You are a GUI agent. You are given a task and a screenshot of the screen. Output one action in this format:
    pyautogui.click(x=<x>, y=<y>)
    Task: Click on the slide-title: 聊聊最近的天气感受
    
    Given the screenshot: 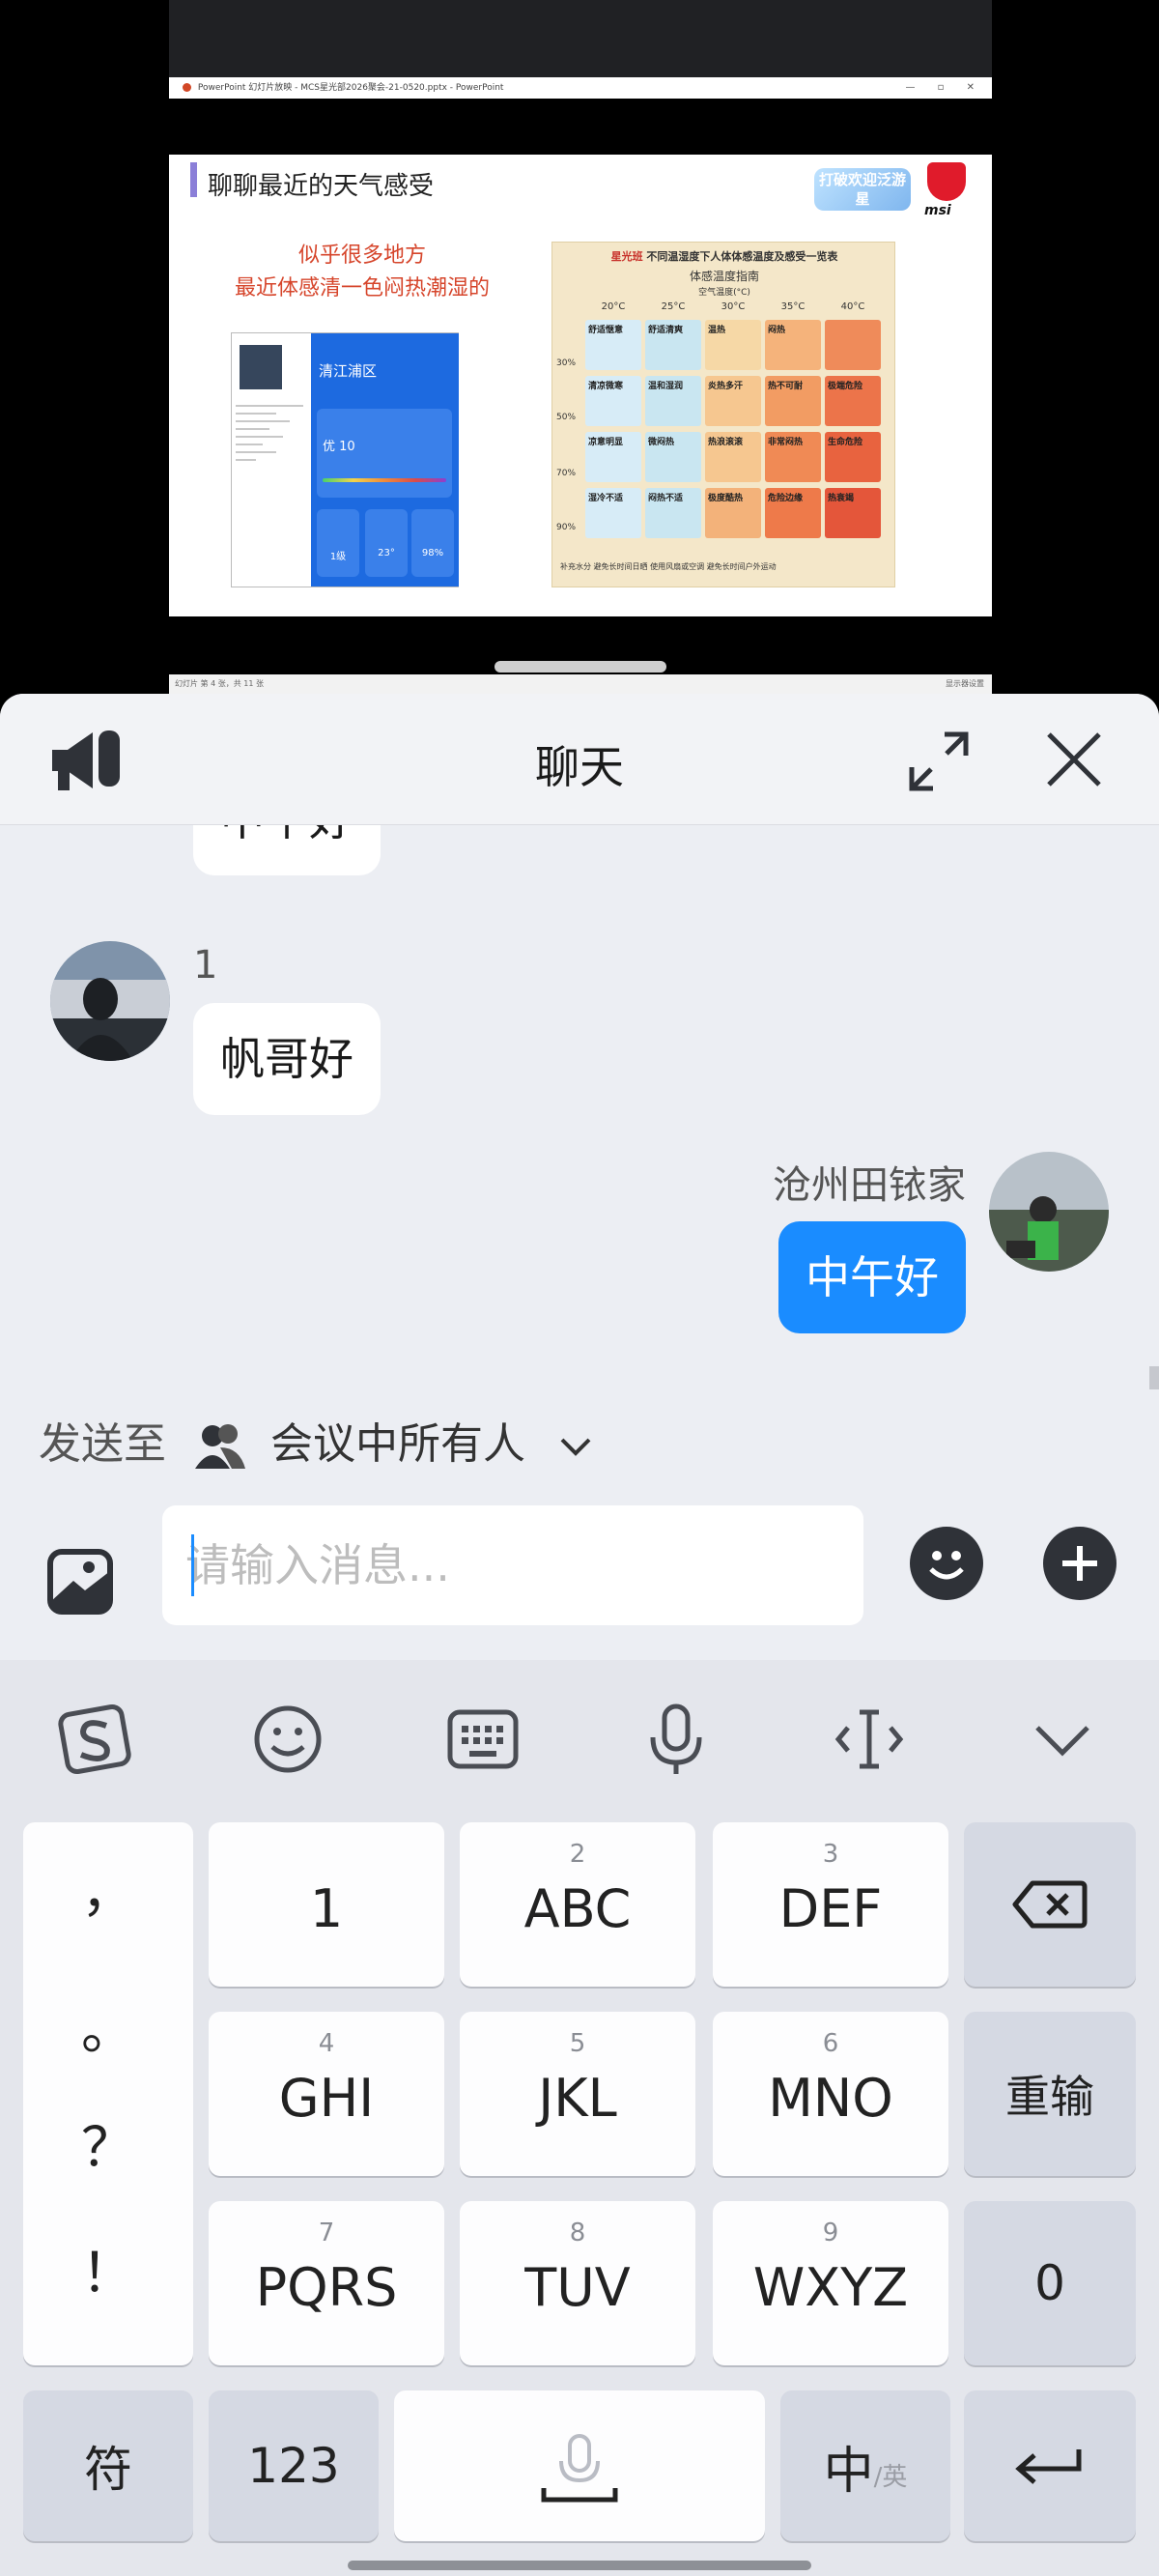 What is the action you would take?
    pyautogui.click(x=321, y=187)
    